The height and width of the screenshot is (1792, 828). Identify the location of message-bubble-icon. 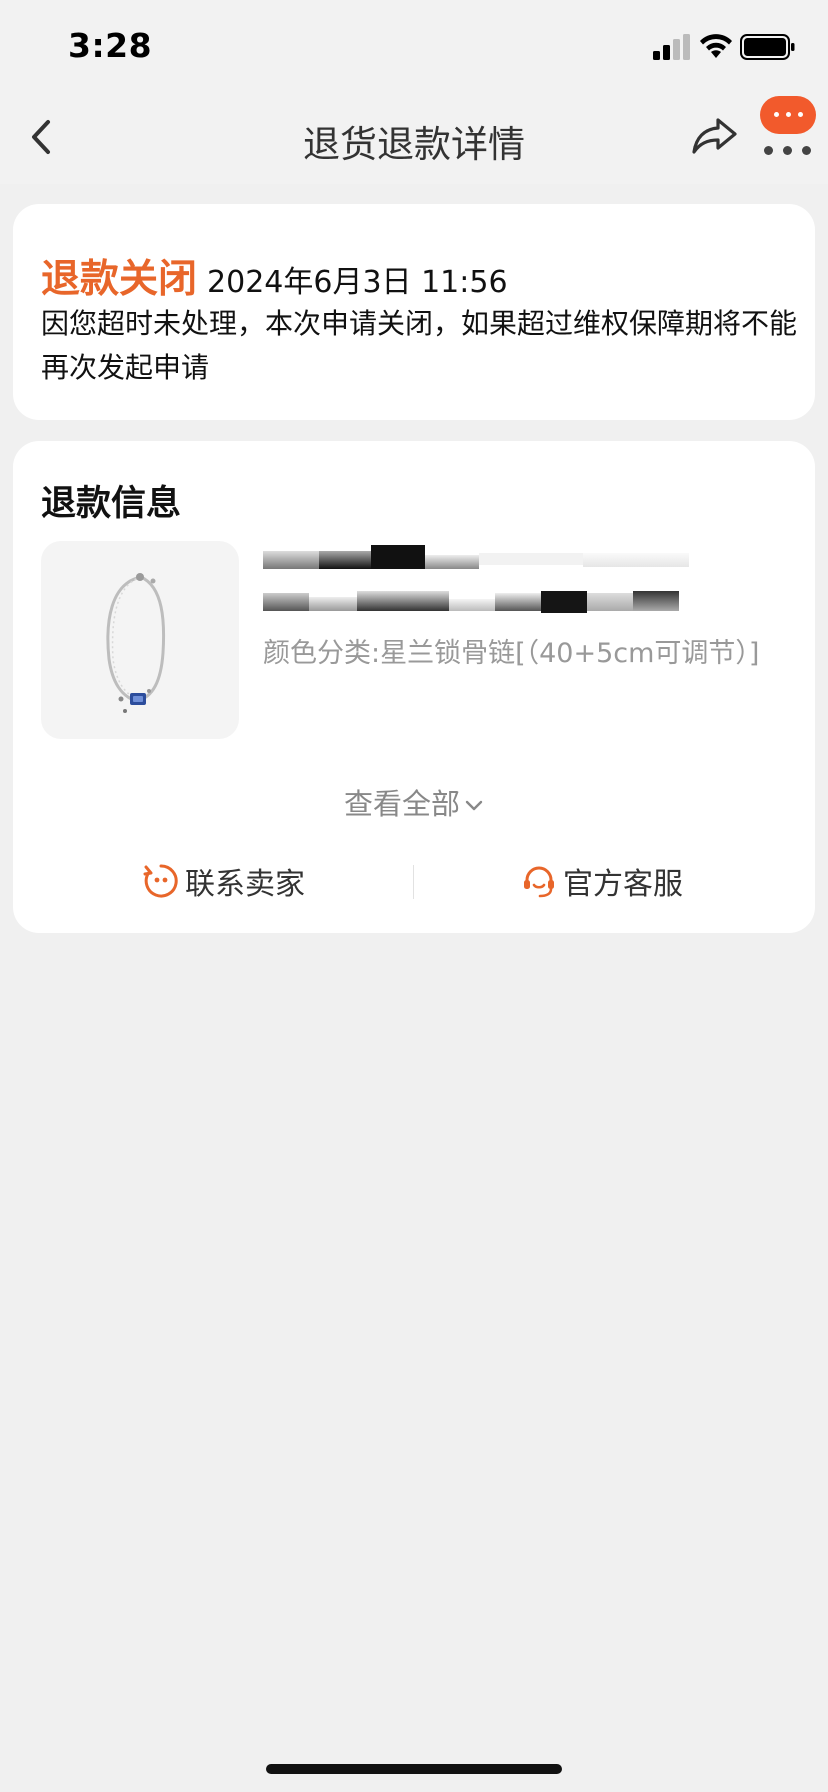
(788, 115).